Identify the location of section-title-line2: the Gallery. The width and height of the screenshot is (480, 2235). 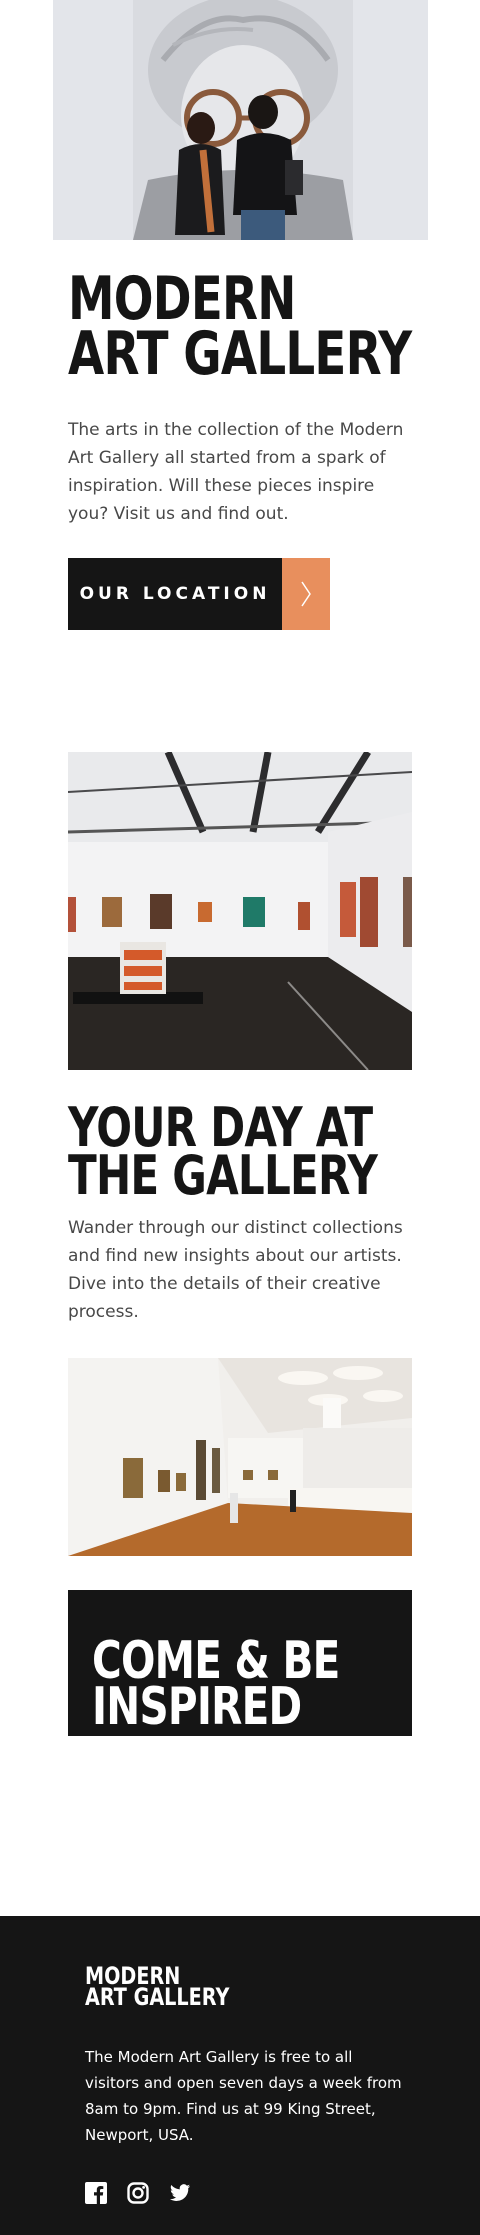
(223, 1175).